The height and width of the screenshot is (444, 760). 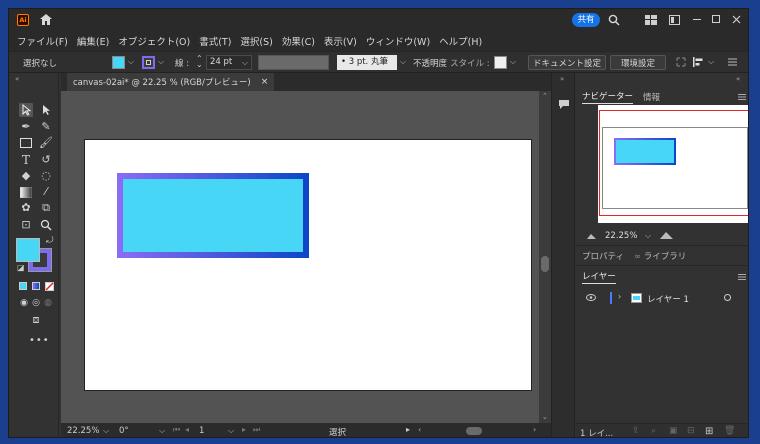 I want to click on menu-type: 書式(T), so click(x=215, y=41).